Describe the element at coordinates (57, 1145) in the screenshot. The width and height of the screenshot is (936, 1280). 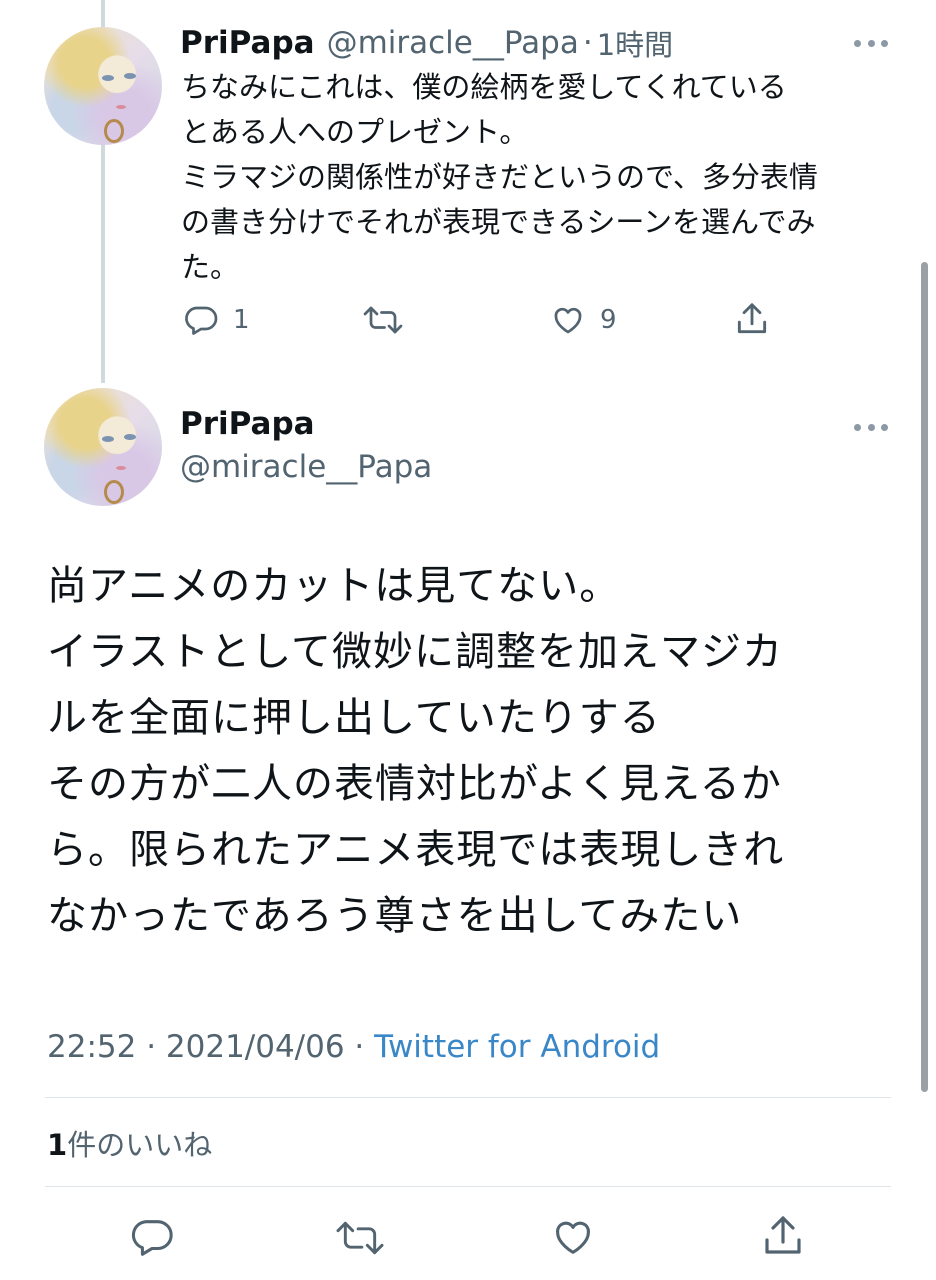
I see `likes-count: 1` at that location.